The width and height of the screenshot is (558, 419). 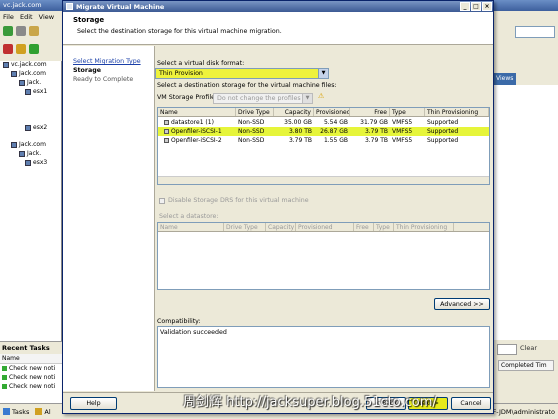 What do you see at coordinates (476, 6) in the screenshot?
I see `maximize-button: □` at bounding box center [476, 6].